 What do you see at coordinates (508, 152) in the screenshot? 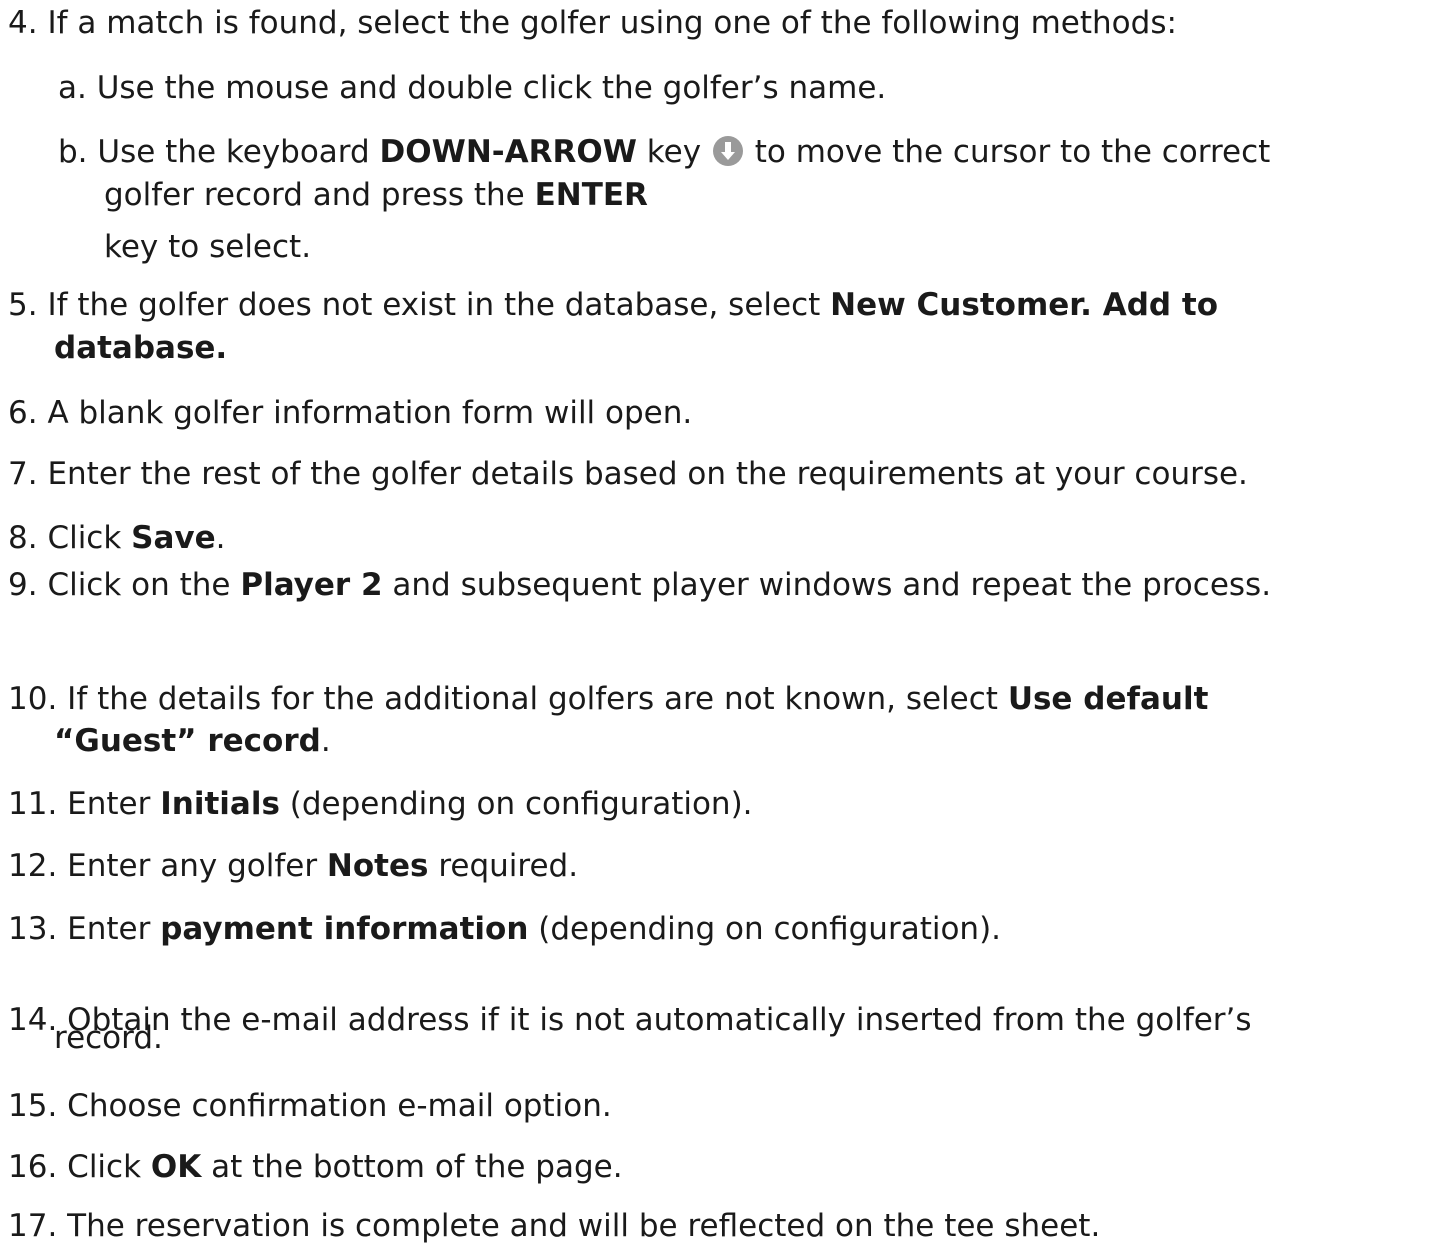
I see `down-arrow-key-label: DOWN-ARROW` at bounding box center [508, 152].